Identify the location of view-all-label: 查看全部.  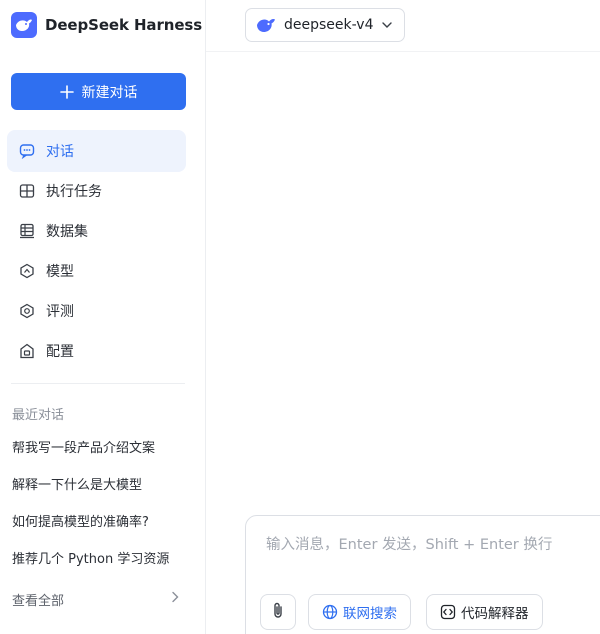
(38, 601).